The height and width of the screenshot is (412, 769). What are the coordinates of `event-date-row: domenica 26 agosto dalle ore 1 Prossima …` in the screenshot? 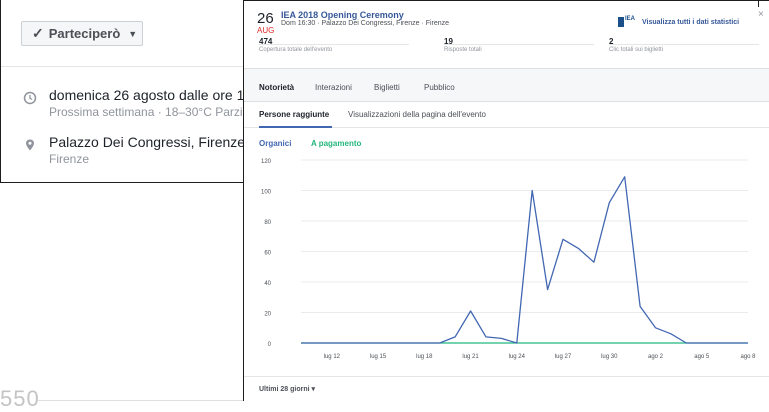 It's located at (133, 103).